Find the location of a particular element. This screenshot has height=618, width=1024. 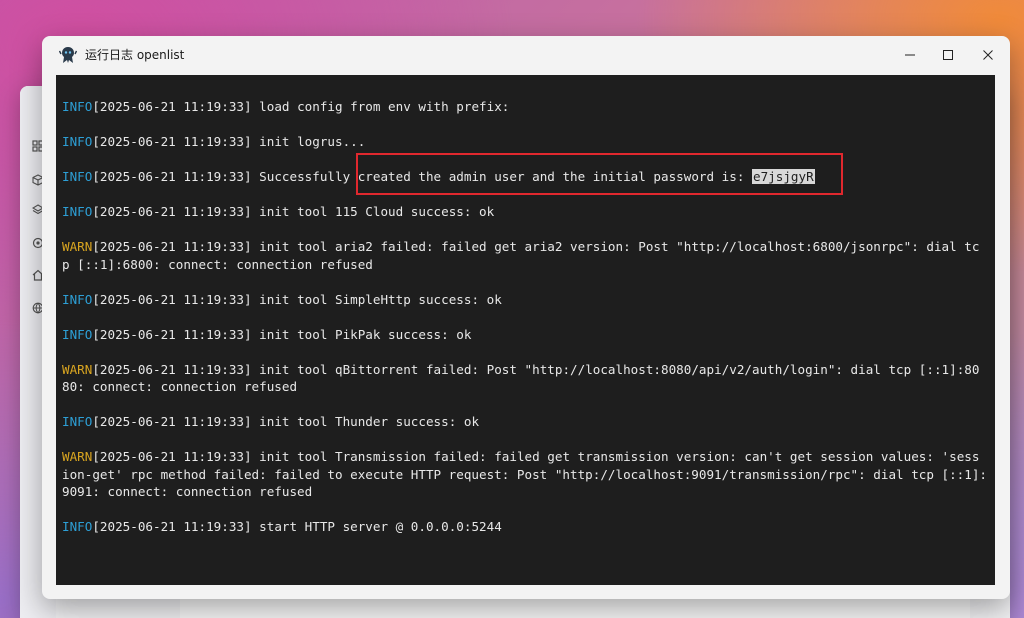

maximize-icon is located at coordinates (948, 55).